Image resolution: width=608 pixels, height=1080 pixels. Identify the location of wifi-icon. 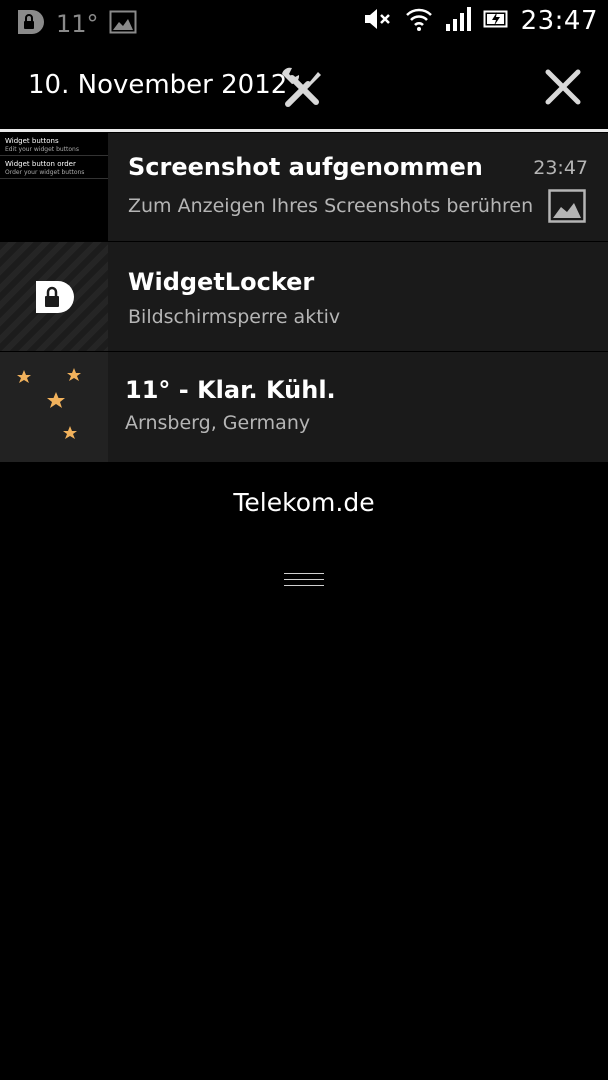
(419, 21).